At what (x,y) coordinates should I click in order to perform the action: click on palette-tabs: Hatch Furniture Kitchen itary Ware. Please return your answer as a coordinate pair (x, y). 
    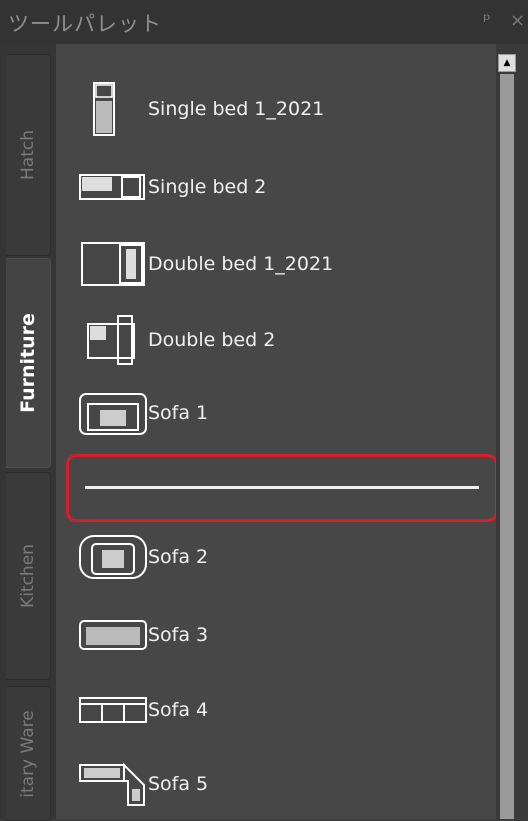
    Looking at the image, I should click on (28, 432).